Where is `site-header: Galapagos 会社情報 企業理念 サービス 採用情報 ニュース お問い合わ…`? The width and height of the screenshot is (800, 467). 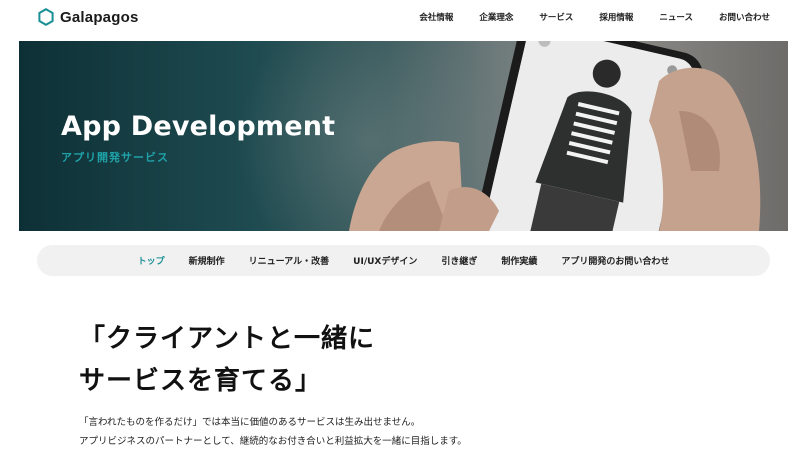
site-header: Galapagos 会社情報 企業理念 サービス 採用情報 ニュース お問い合わ… is located at coordinates (400, 19).